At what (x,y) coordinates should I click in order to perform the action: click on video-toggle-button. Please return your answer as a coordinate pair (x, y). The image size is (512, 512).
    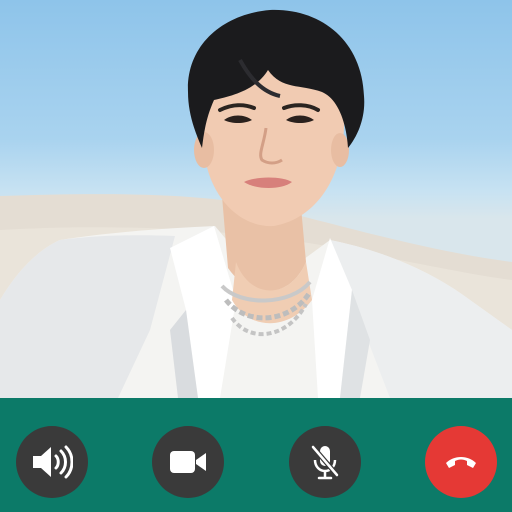
    Looking at the image, I should click on (188, 462).